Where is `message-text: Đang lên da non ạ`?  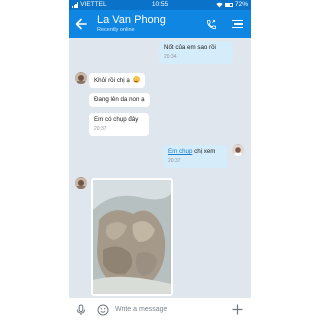
message-text: Đang lên da non ạ is located at coordinates (119, 99).